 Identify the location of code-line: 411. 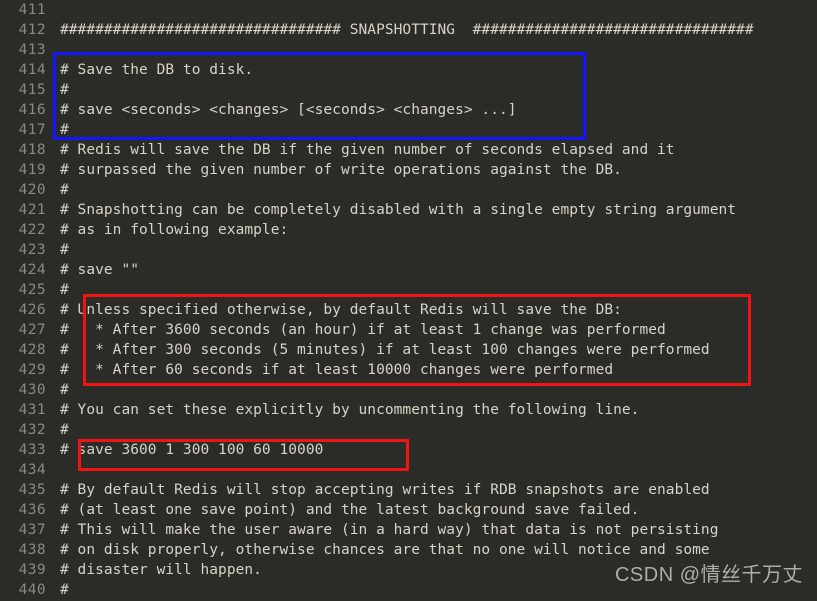
(408, 10).